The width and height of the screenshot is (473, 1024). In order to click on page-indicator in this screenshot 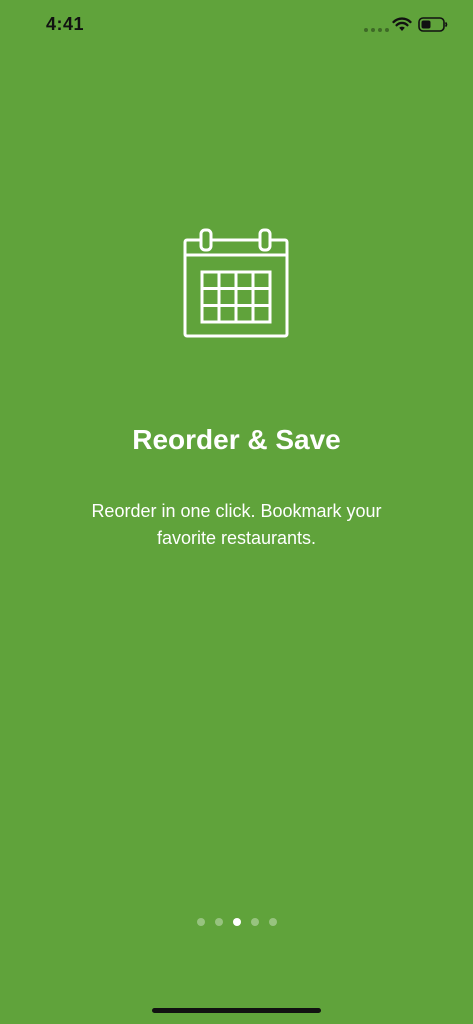, I will do `click(236, 922)`.